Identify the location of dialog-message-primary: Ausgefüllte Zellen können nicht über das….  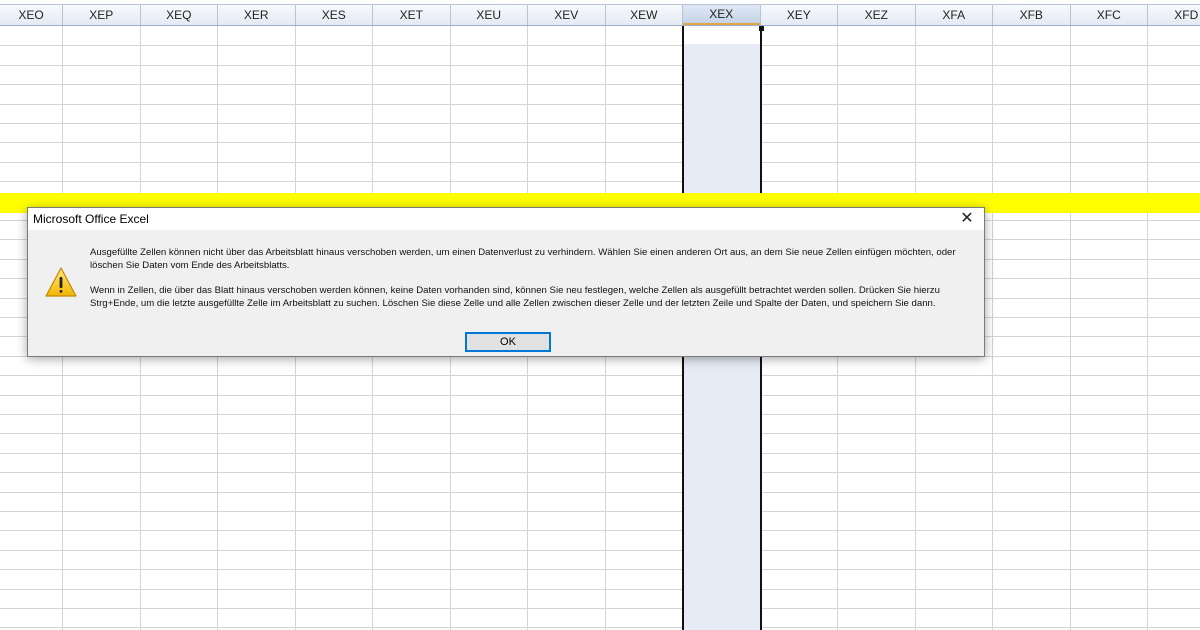
(523, 259).